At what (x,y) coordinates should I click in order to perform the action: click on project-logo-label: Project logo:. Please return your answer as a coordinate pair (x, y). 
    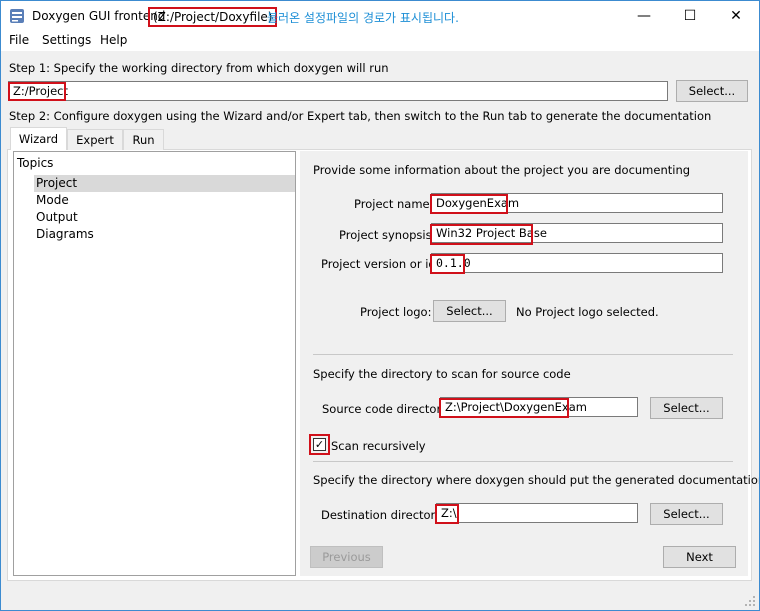
    Looking at the image, I should click on (396, 312).